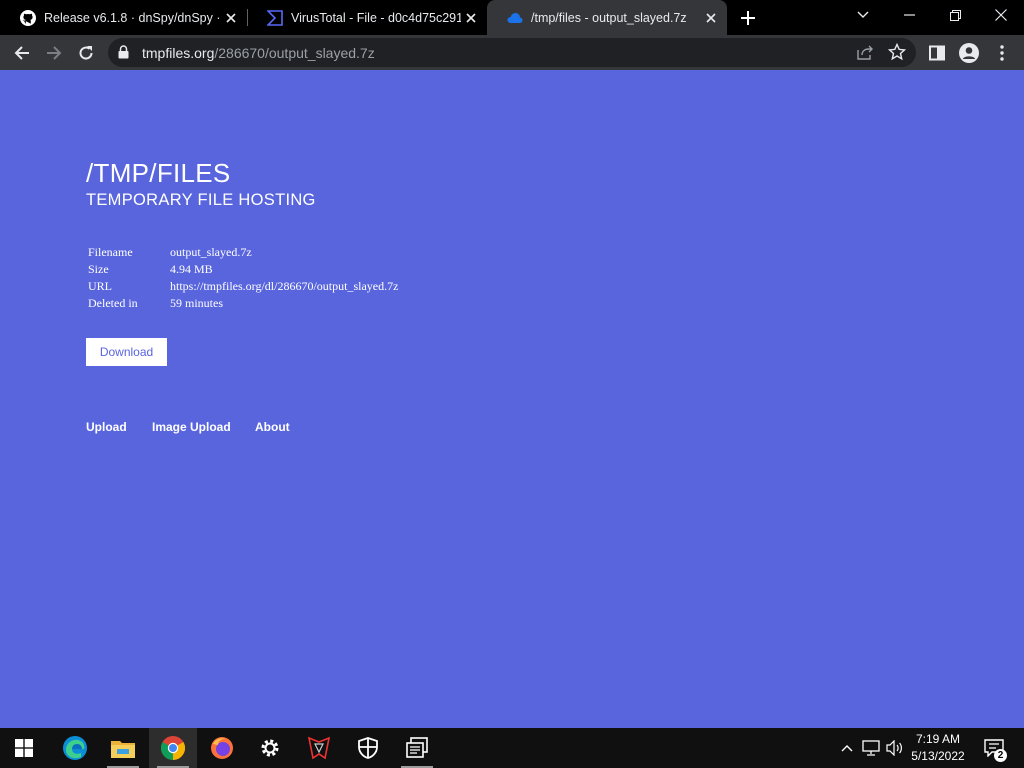  I want to click on security-icon, so click(368, 748).